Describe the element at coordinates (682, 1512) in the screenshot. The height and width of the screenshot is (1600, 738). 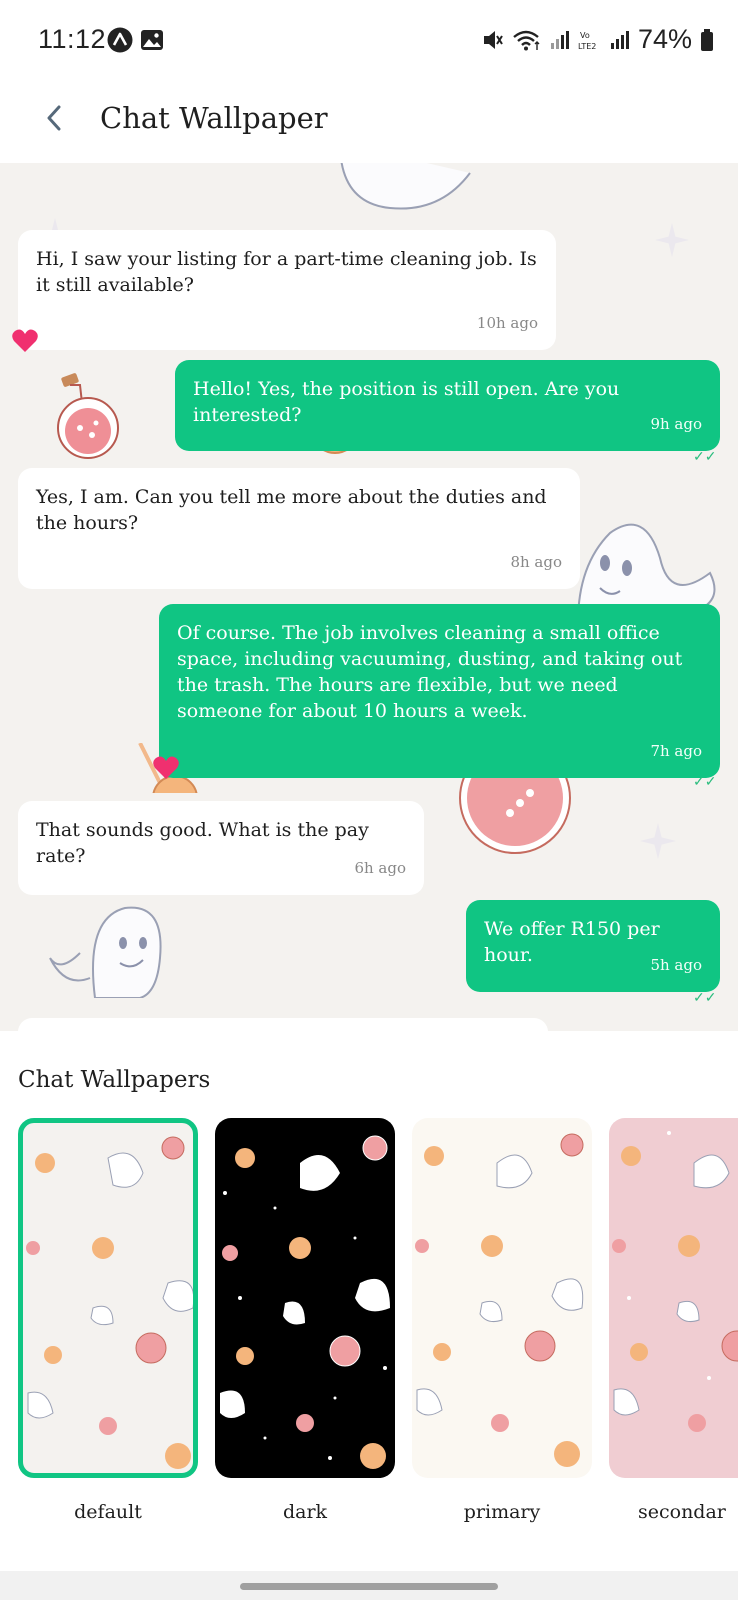
I see `wallpaper-label-secondary: secondar` at that location.